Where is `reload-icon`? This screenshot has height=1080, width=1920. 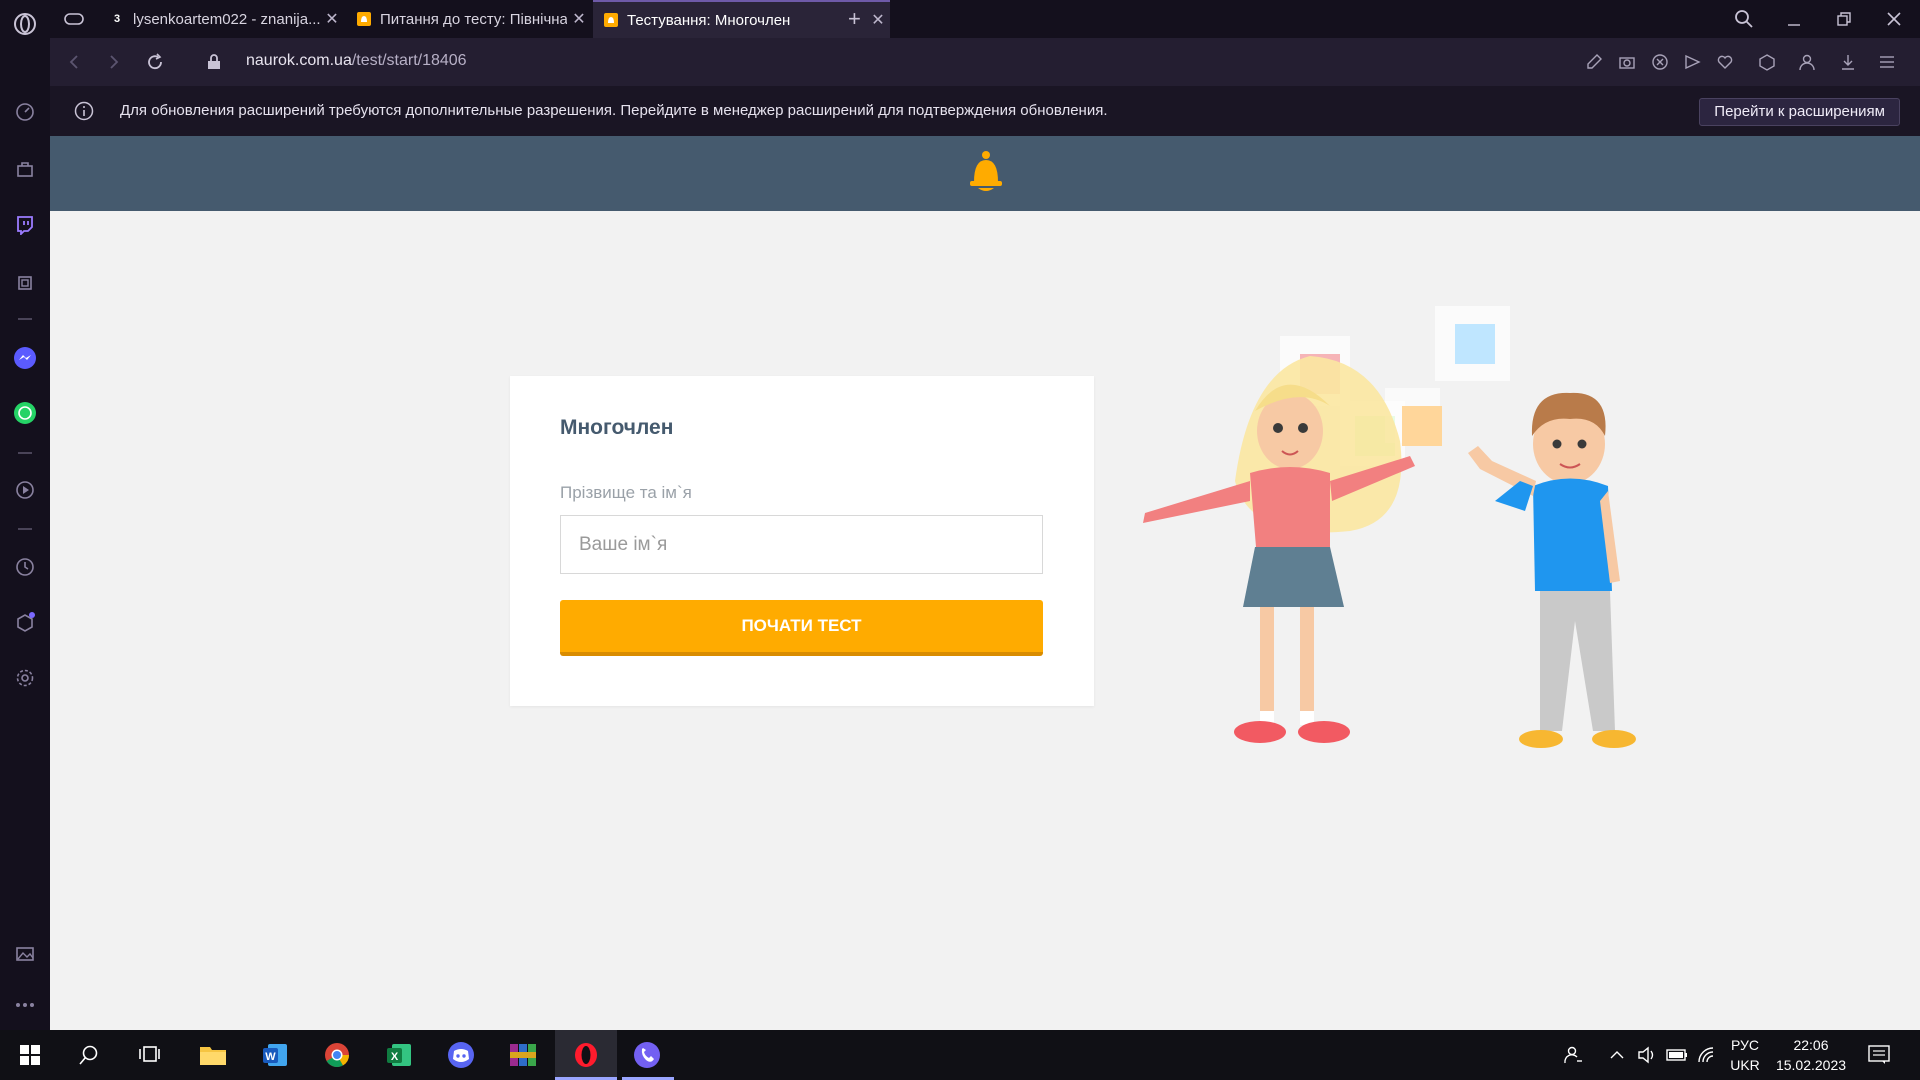 reload-icon is located at coordinates (155, 62).